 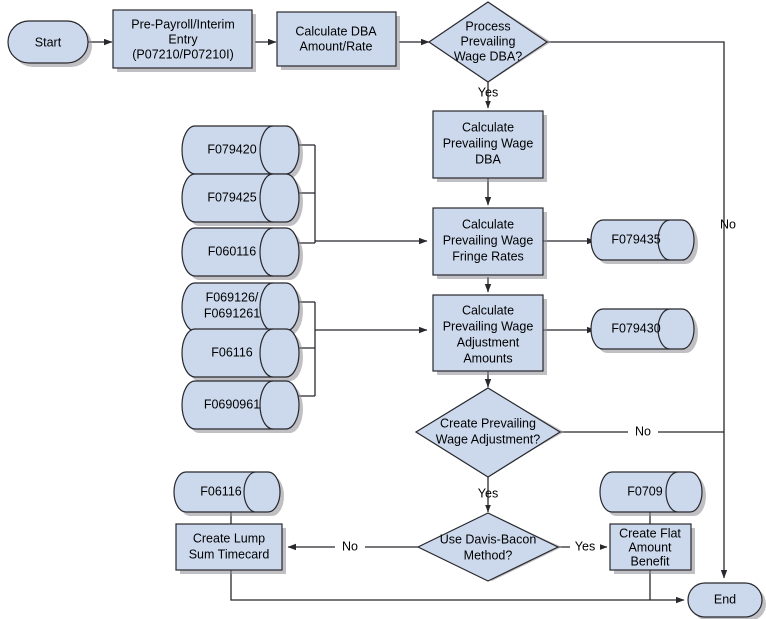 I want to click on davisbacon-shape, so click(x=488, y=547).